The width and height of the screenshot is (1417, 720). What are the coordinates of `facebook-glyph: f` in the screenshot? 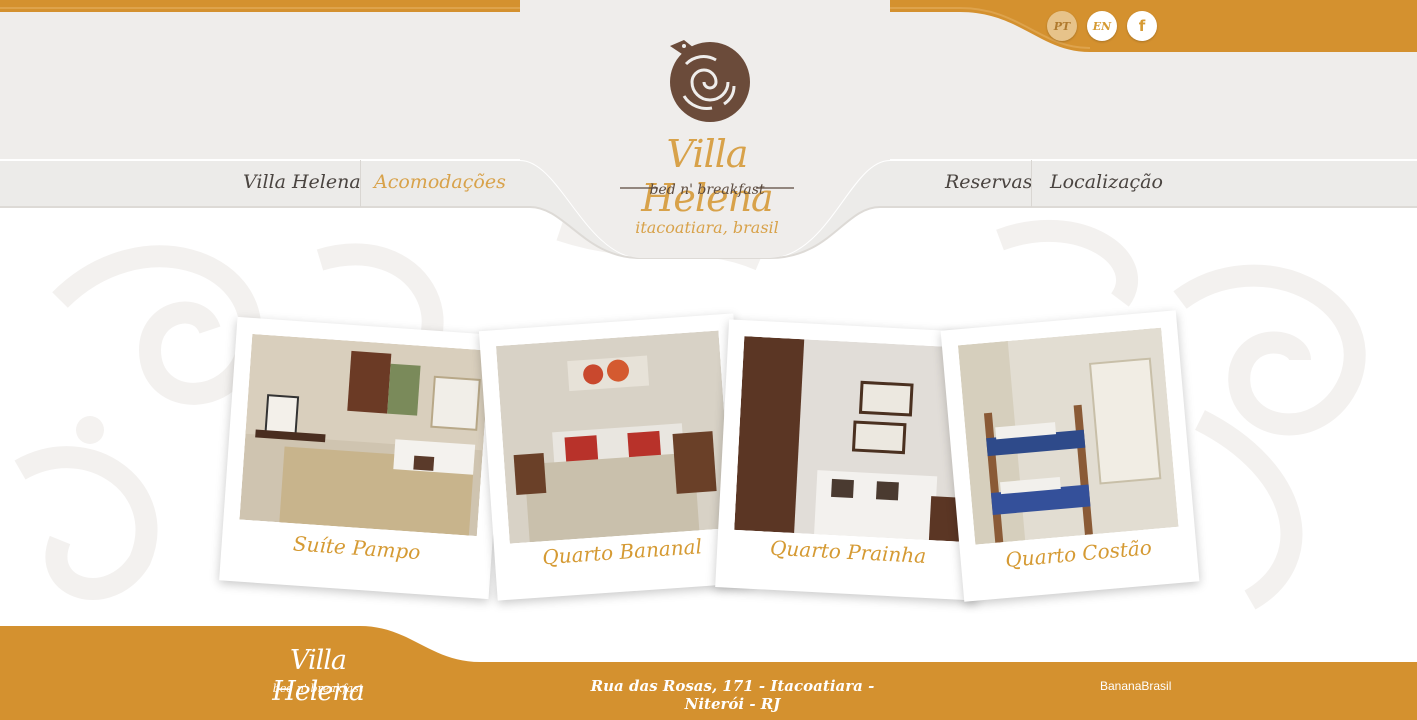 It's located at (1142, 26).